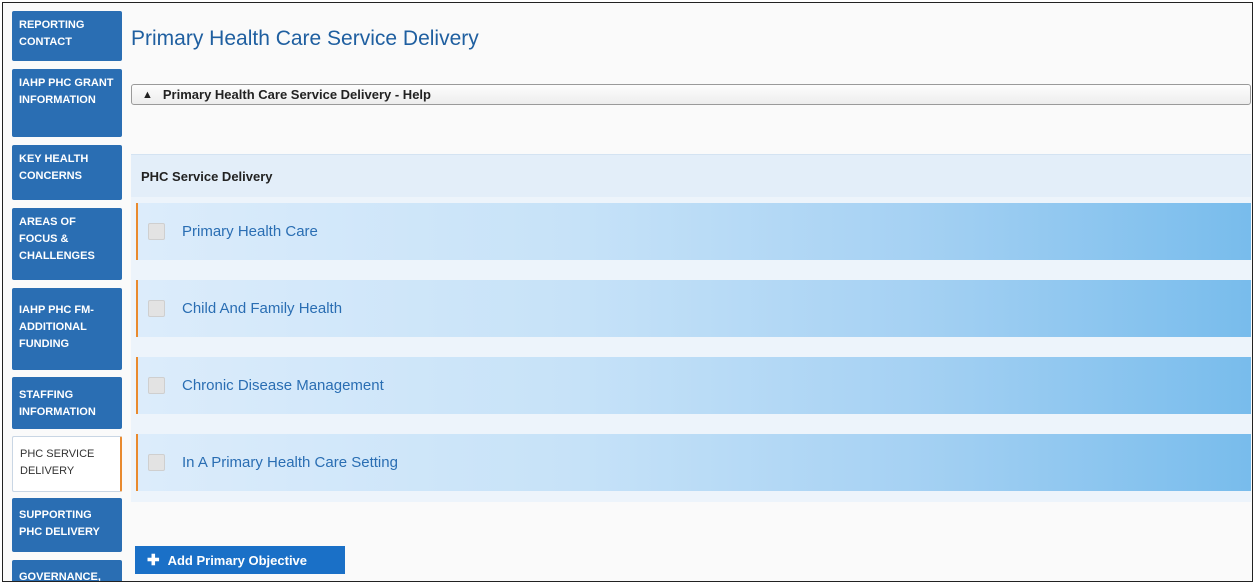 This screenshot has width=1255, height=584. I want to click on sidebar-item-supporting-phc-delivery: SUPPORTING PHC DELIVERY, so click(67, 525).